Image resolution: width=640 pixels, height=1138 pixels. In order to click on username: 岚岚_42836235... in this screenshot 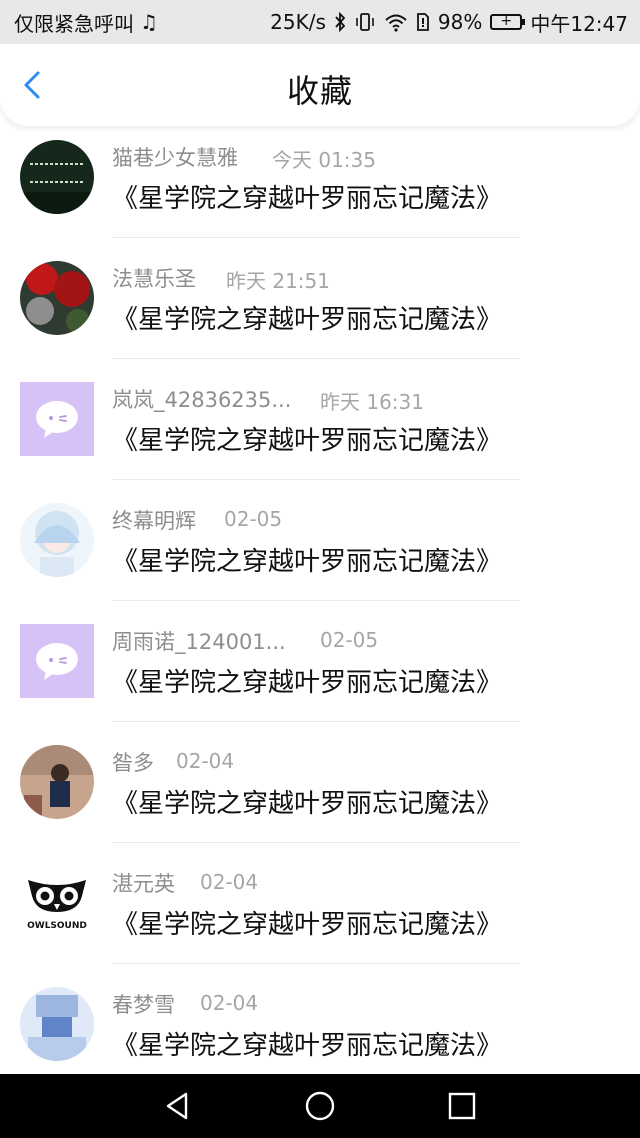, I will do `click(202, 400)`.